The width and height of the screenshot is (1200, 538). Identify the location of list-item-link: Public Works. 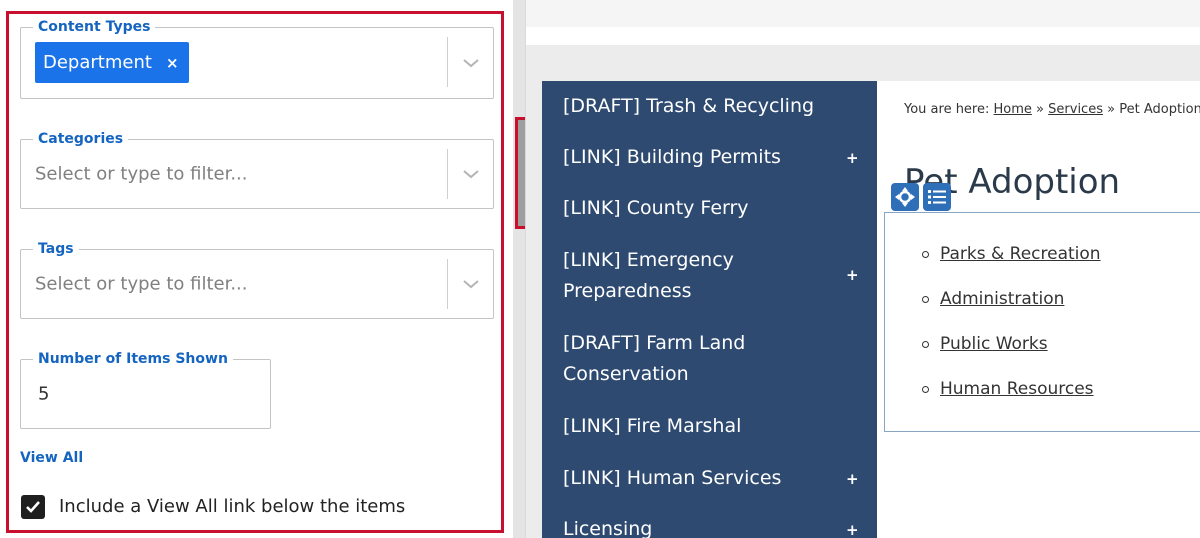
(994, 344).